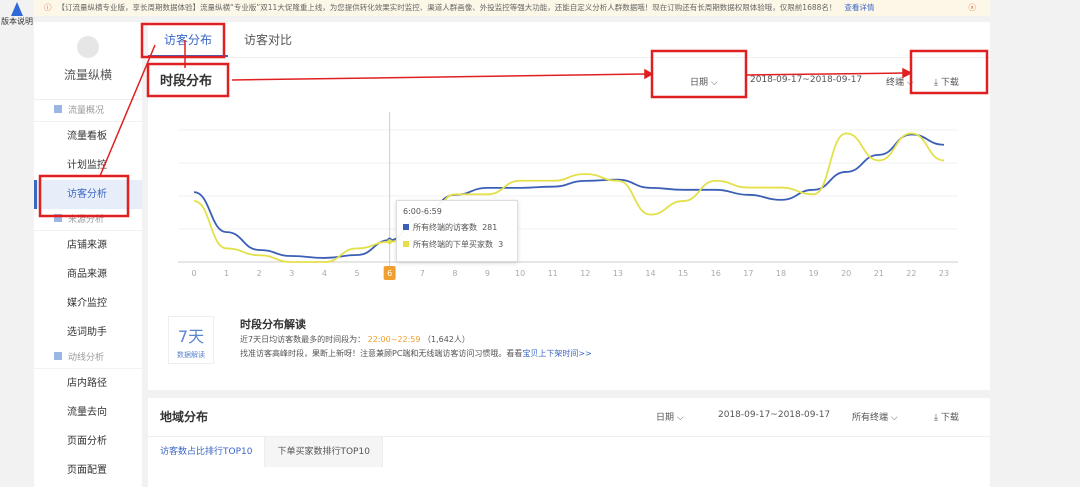 The height and width of the screenshot is (487, 1080). What do you see at coordinates (618, 273) in the screenshot?
I see `x-tick-label: 13` at bounding box center [618, 273].